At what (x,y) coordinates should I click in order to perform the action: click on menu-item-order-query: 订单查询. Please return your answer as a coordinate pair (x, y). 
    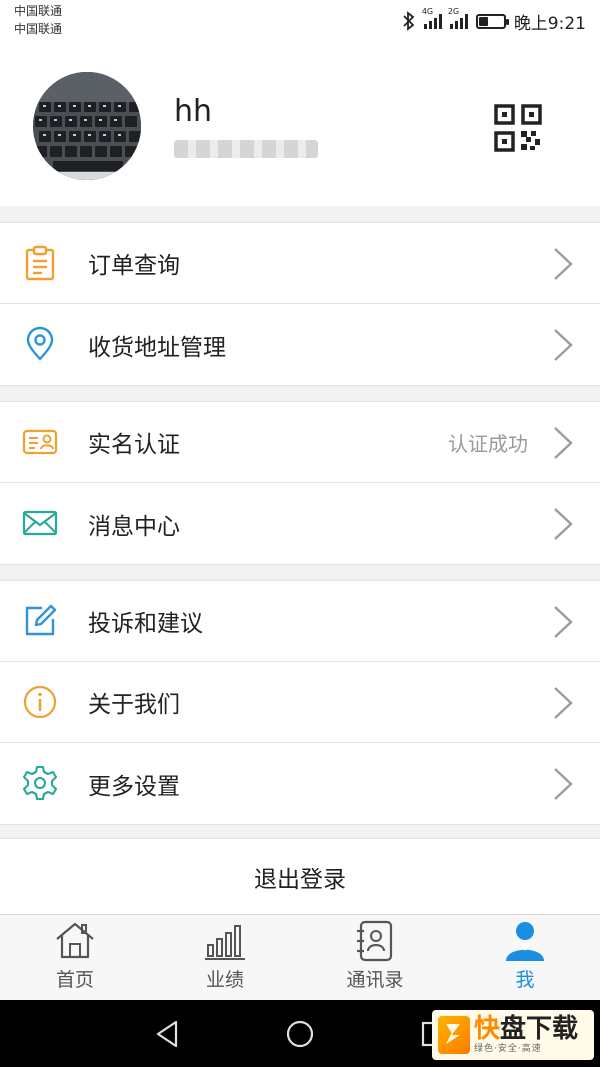
    Looking at the image, I should click on (300, 263).